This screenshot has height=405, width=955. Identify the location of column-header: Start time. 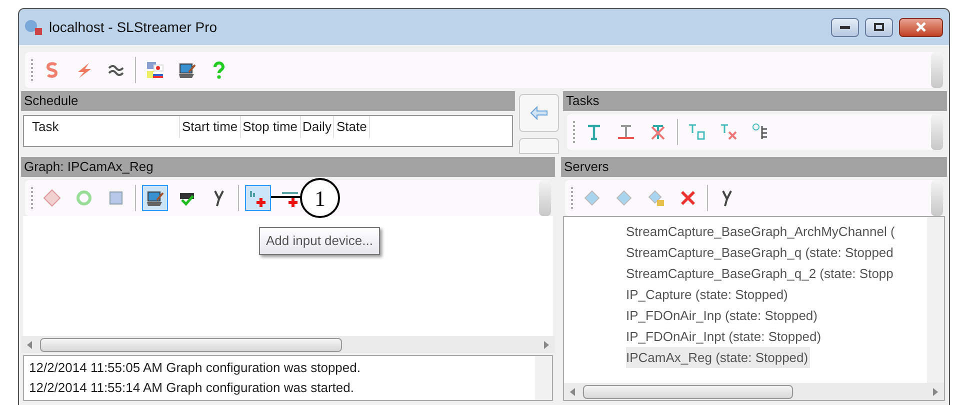
(210, 127).